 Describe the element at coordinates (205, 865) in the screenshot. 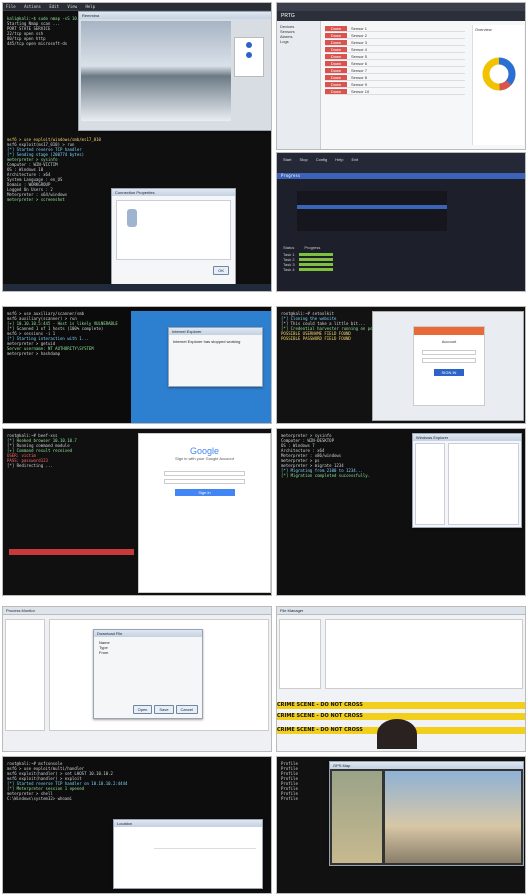

I see `info-table` at that location.